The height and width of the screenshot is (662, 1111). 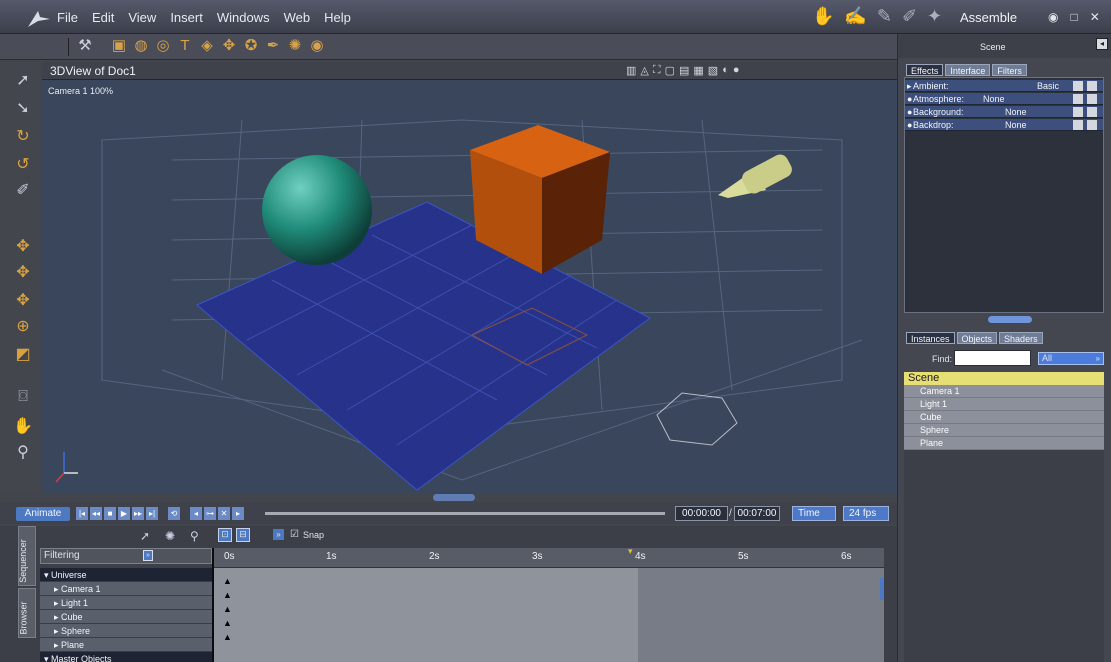 What do you see at coordinates (925, 70) in the screenshot?
I see `tab-effects: Effects` at bounding box center [925, 70].